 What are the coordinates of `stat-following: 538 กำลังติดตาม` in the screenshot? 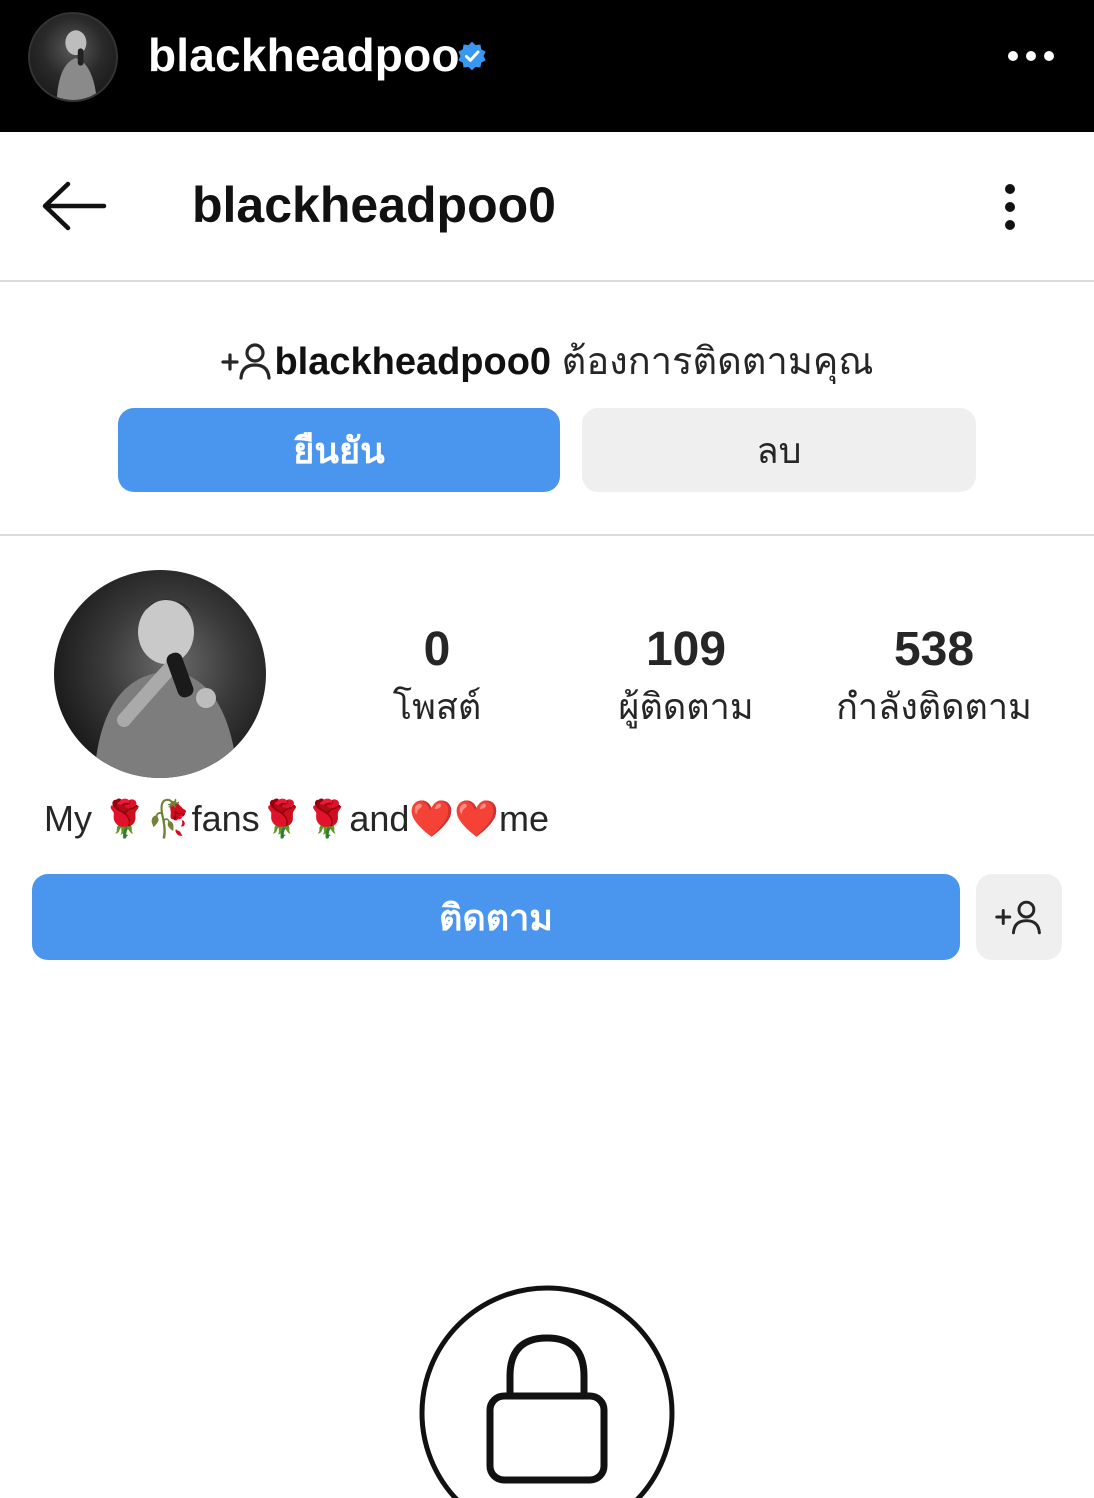 It's located at (934, 677).